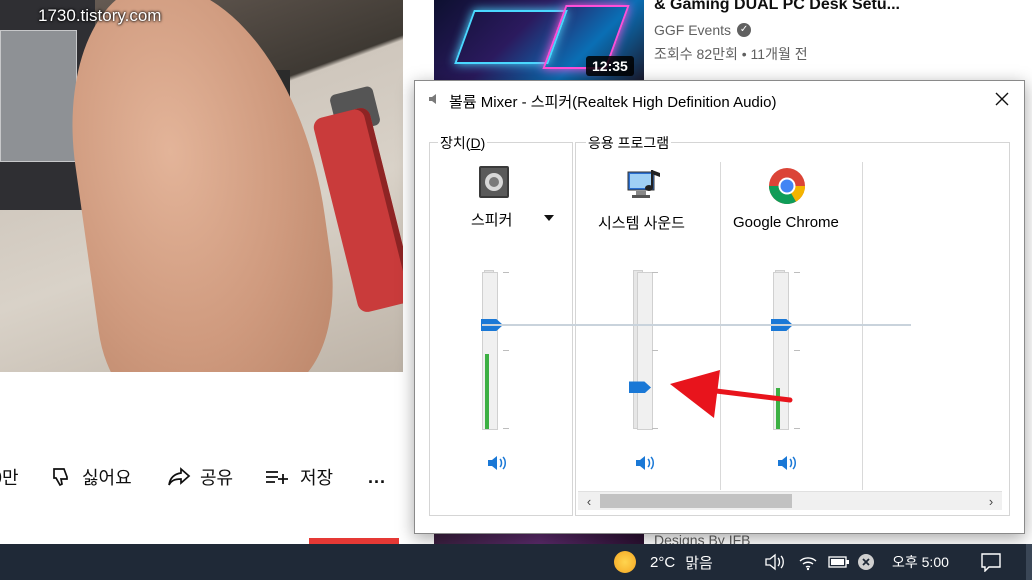 The image size is (1032, 580). I want to click on wifi-icon, so click(808, 564).